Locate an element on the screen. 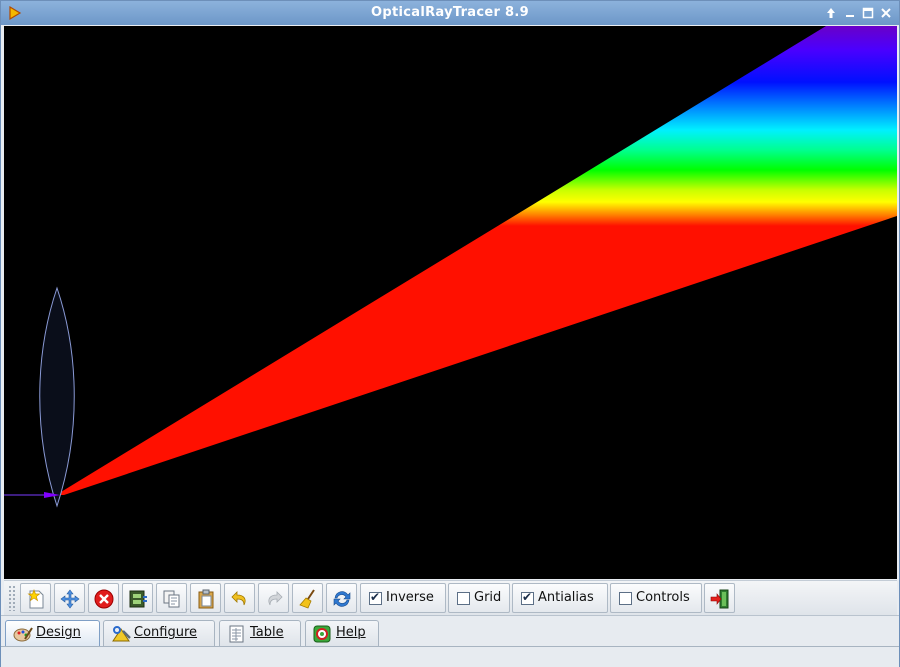 The image size is (900, 667). grid-checkbox: Grid is located at coordinates (479, 598).